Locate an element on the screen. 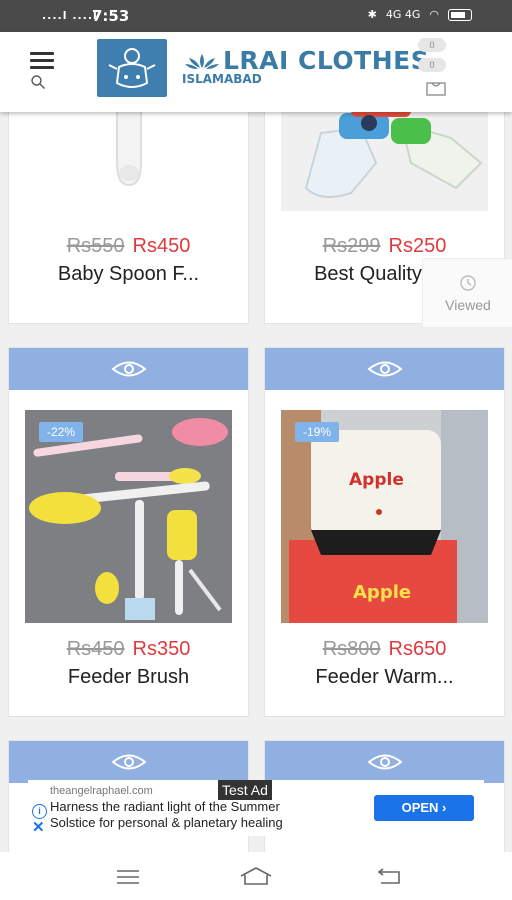 This screenshot has height=900, width=512. test-ad-label: Test Ad is located at coordinates (245, 790).